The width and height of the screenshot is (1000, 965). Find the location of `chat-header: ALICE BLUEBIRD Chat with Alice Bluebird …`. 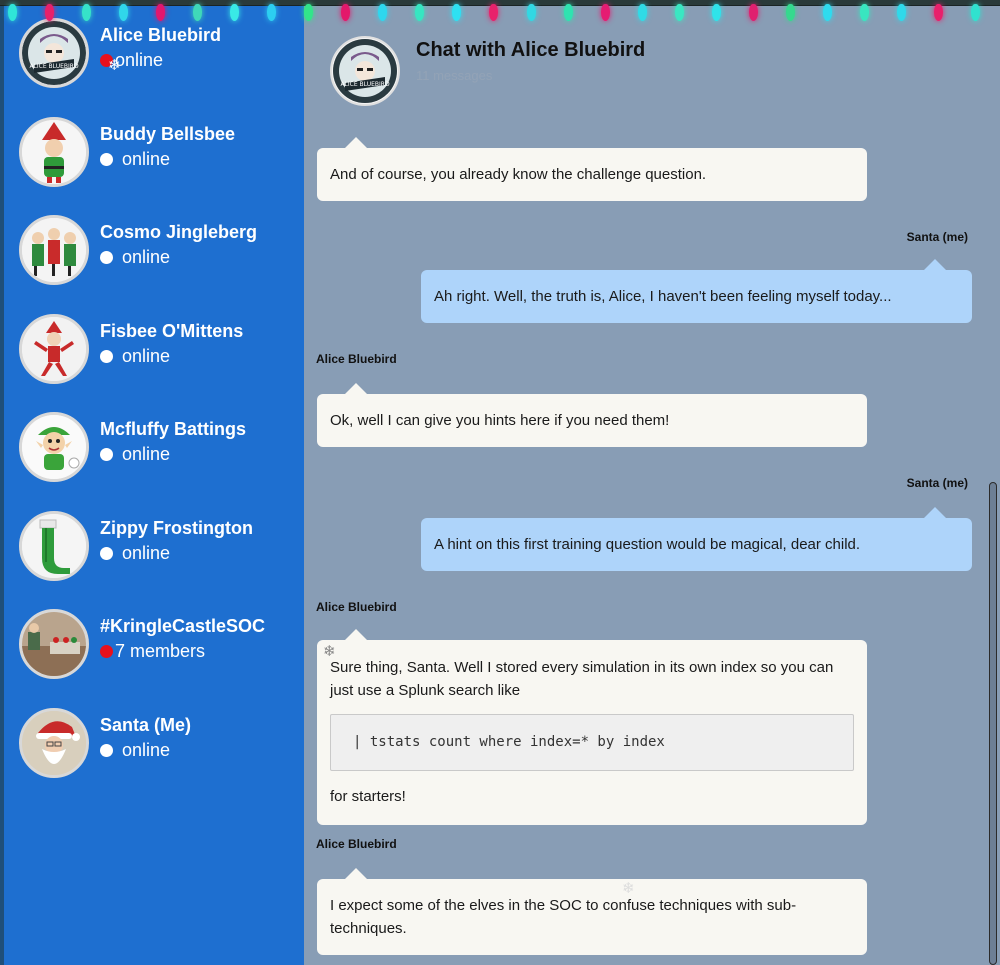

chat-header: ALICE BLUEBIRD Chat with Alice Bluebird … is located at coordinates (487, 71).